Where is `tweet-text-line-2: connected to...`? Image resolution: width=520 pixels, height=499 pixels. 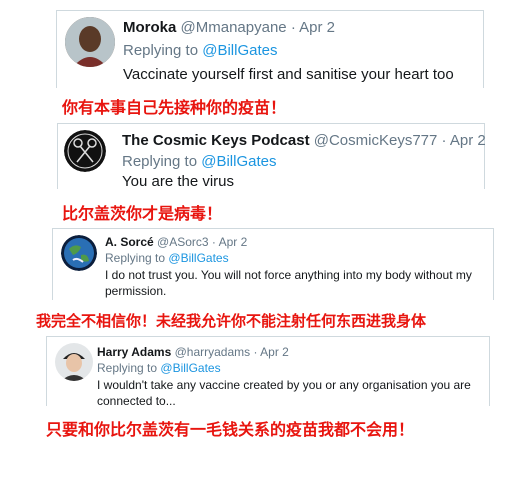 tweet-text-line-2: connected to... is located at coordinates (136, 401).